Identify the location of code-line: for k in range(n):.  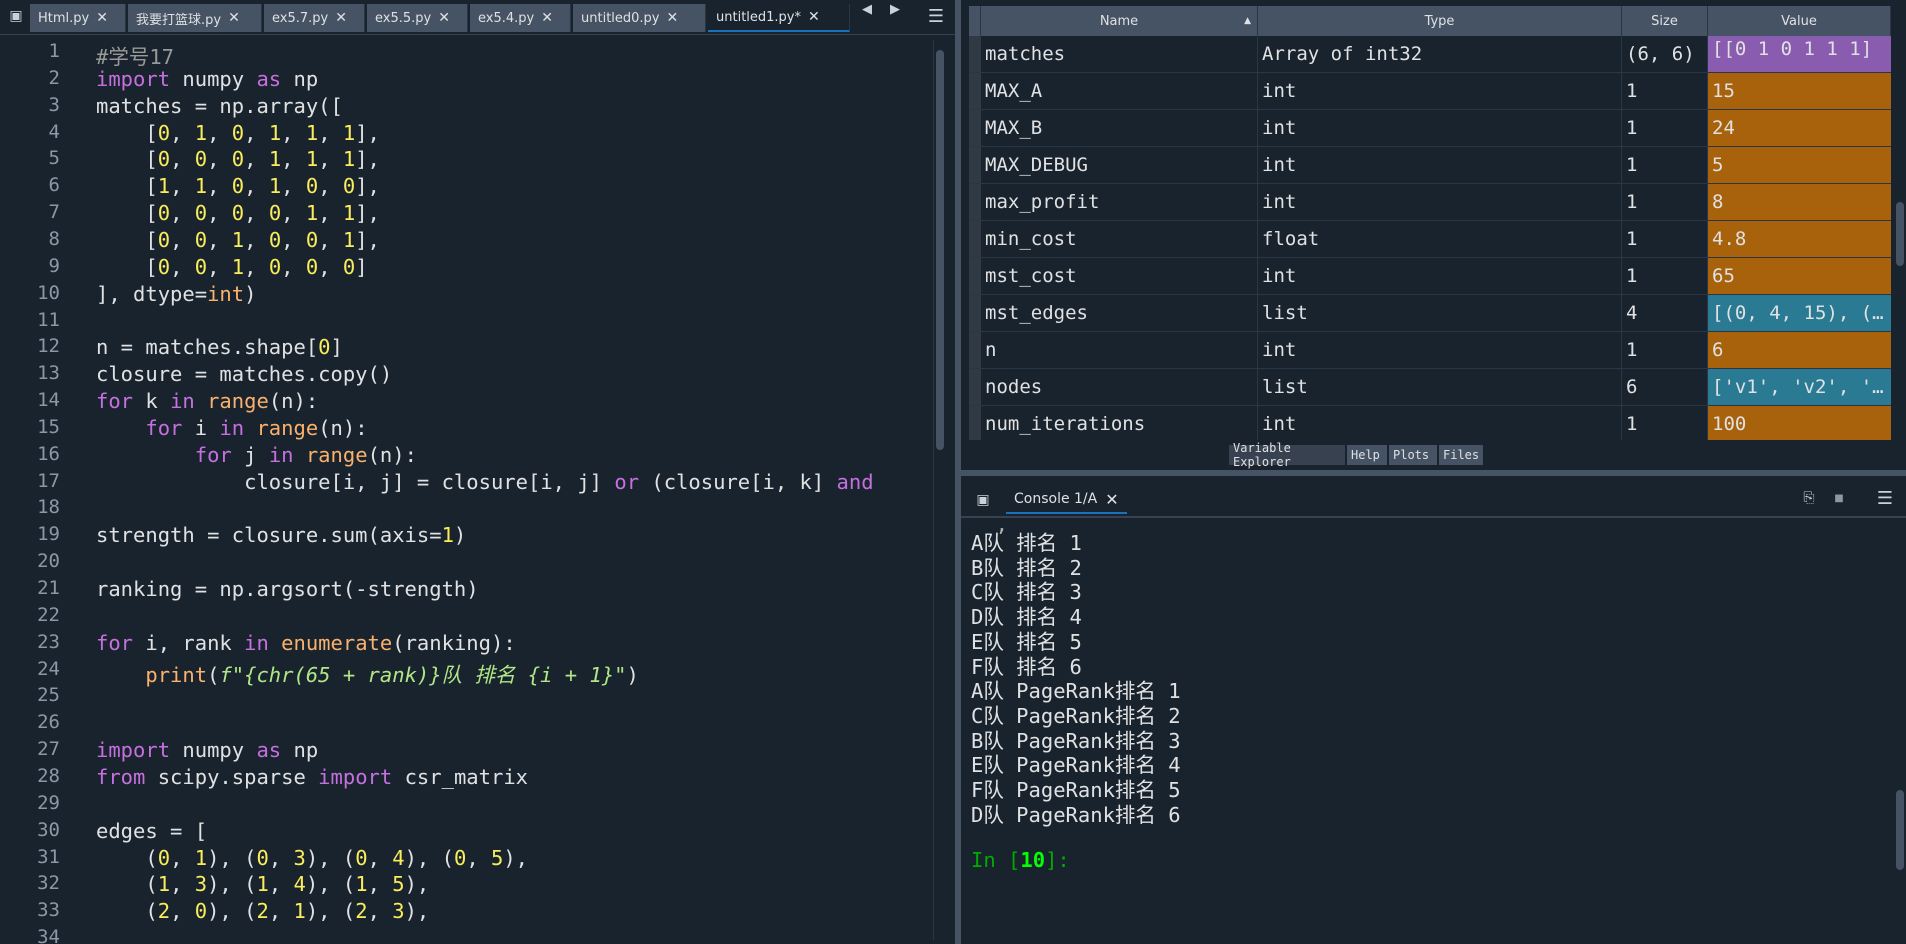
(207, 401).